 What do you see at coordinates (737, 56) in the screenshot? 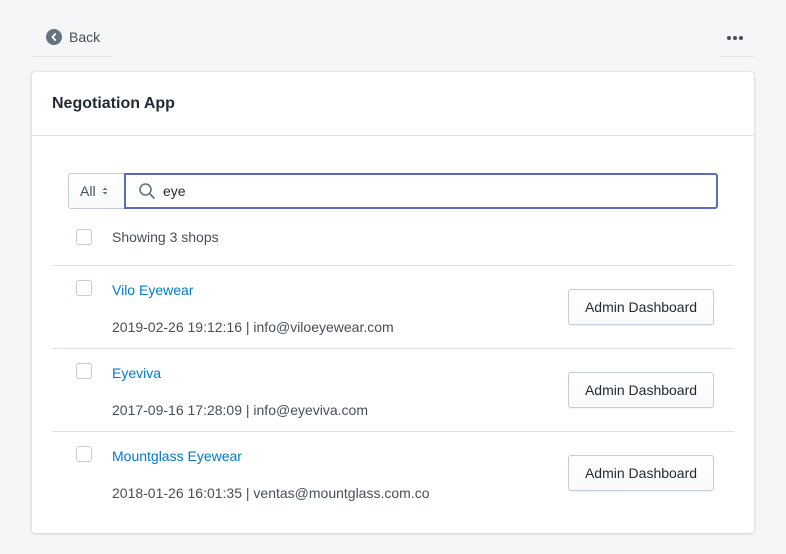
I see `more-underline` at bounding box center [737, 56].